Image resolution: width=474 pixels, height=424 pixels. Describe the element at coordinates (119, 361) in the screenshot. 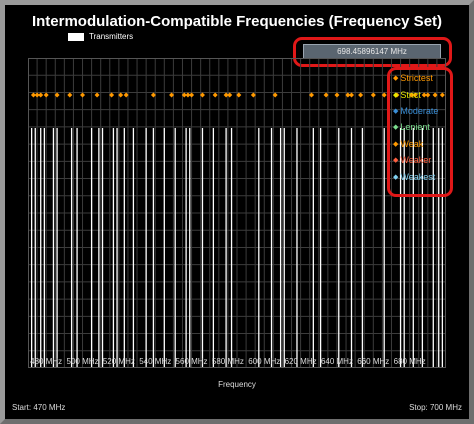

I see `x-tick-label: 520 MHz` at that location.